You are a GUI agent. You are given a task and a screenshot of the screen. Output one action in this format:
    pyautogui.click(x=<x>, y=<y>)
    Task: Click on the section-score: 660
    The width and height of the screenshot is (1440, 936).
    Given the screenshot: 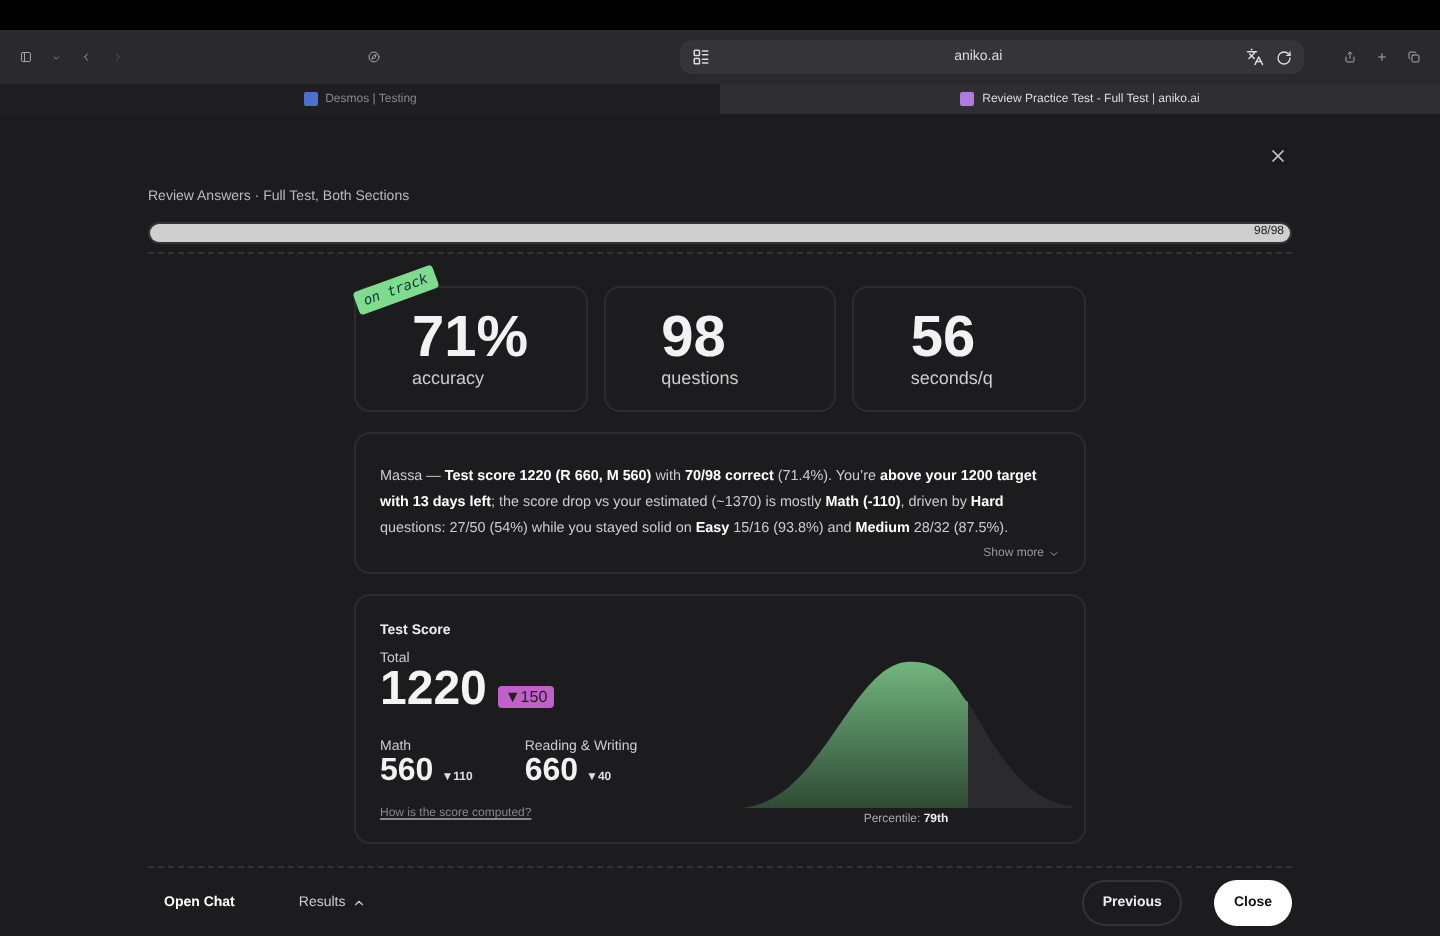 What is the action you would take?
    pyautogui.click(x=551, y=771)
    